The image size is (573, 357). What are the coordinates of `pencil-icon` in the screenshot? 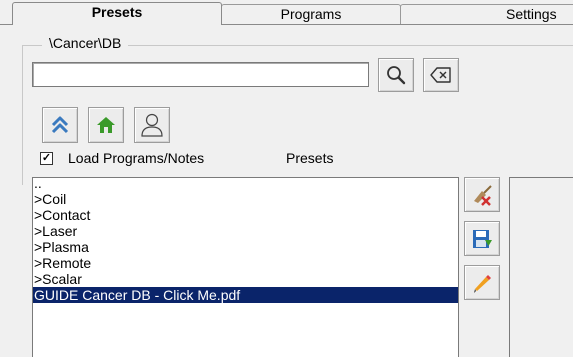 It's located at (482, 283).